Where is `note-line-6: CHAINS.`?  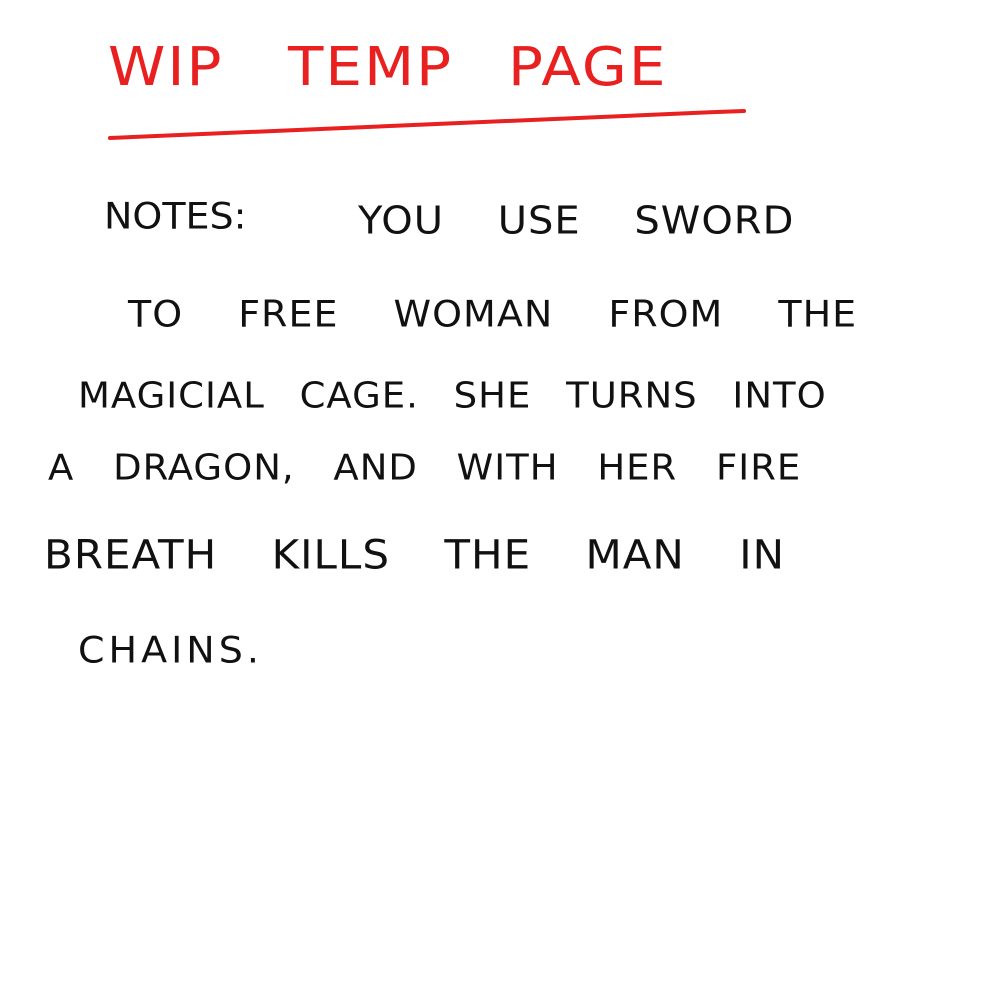 note-line-6: CHAINS. is located at coordinates (170, 650).